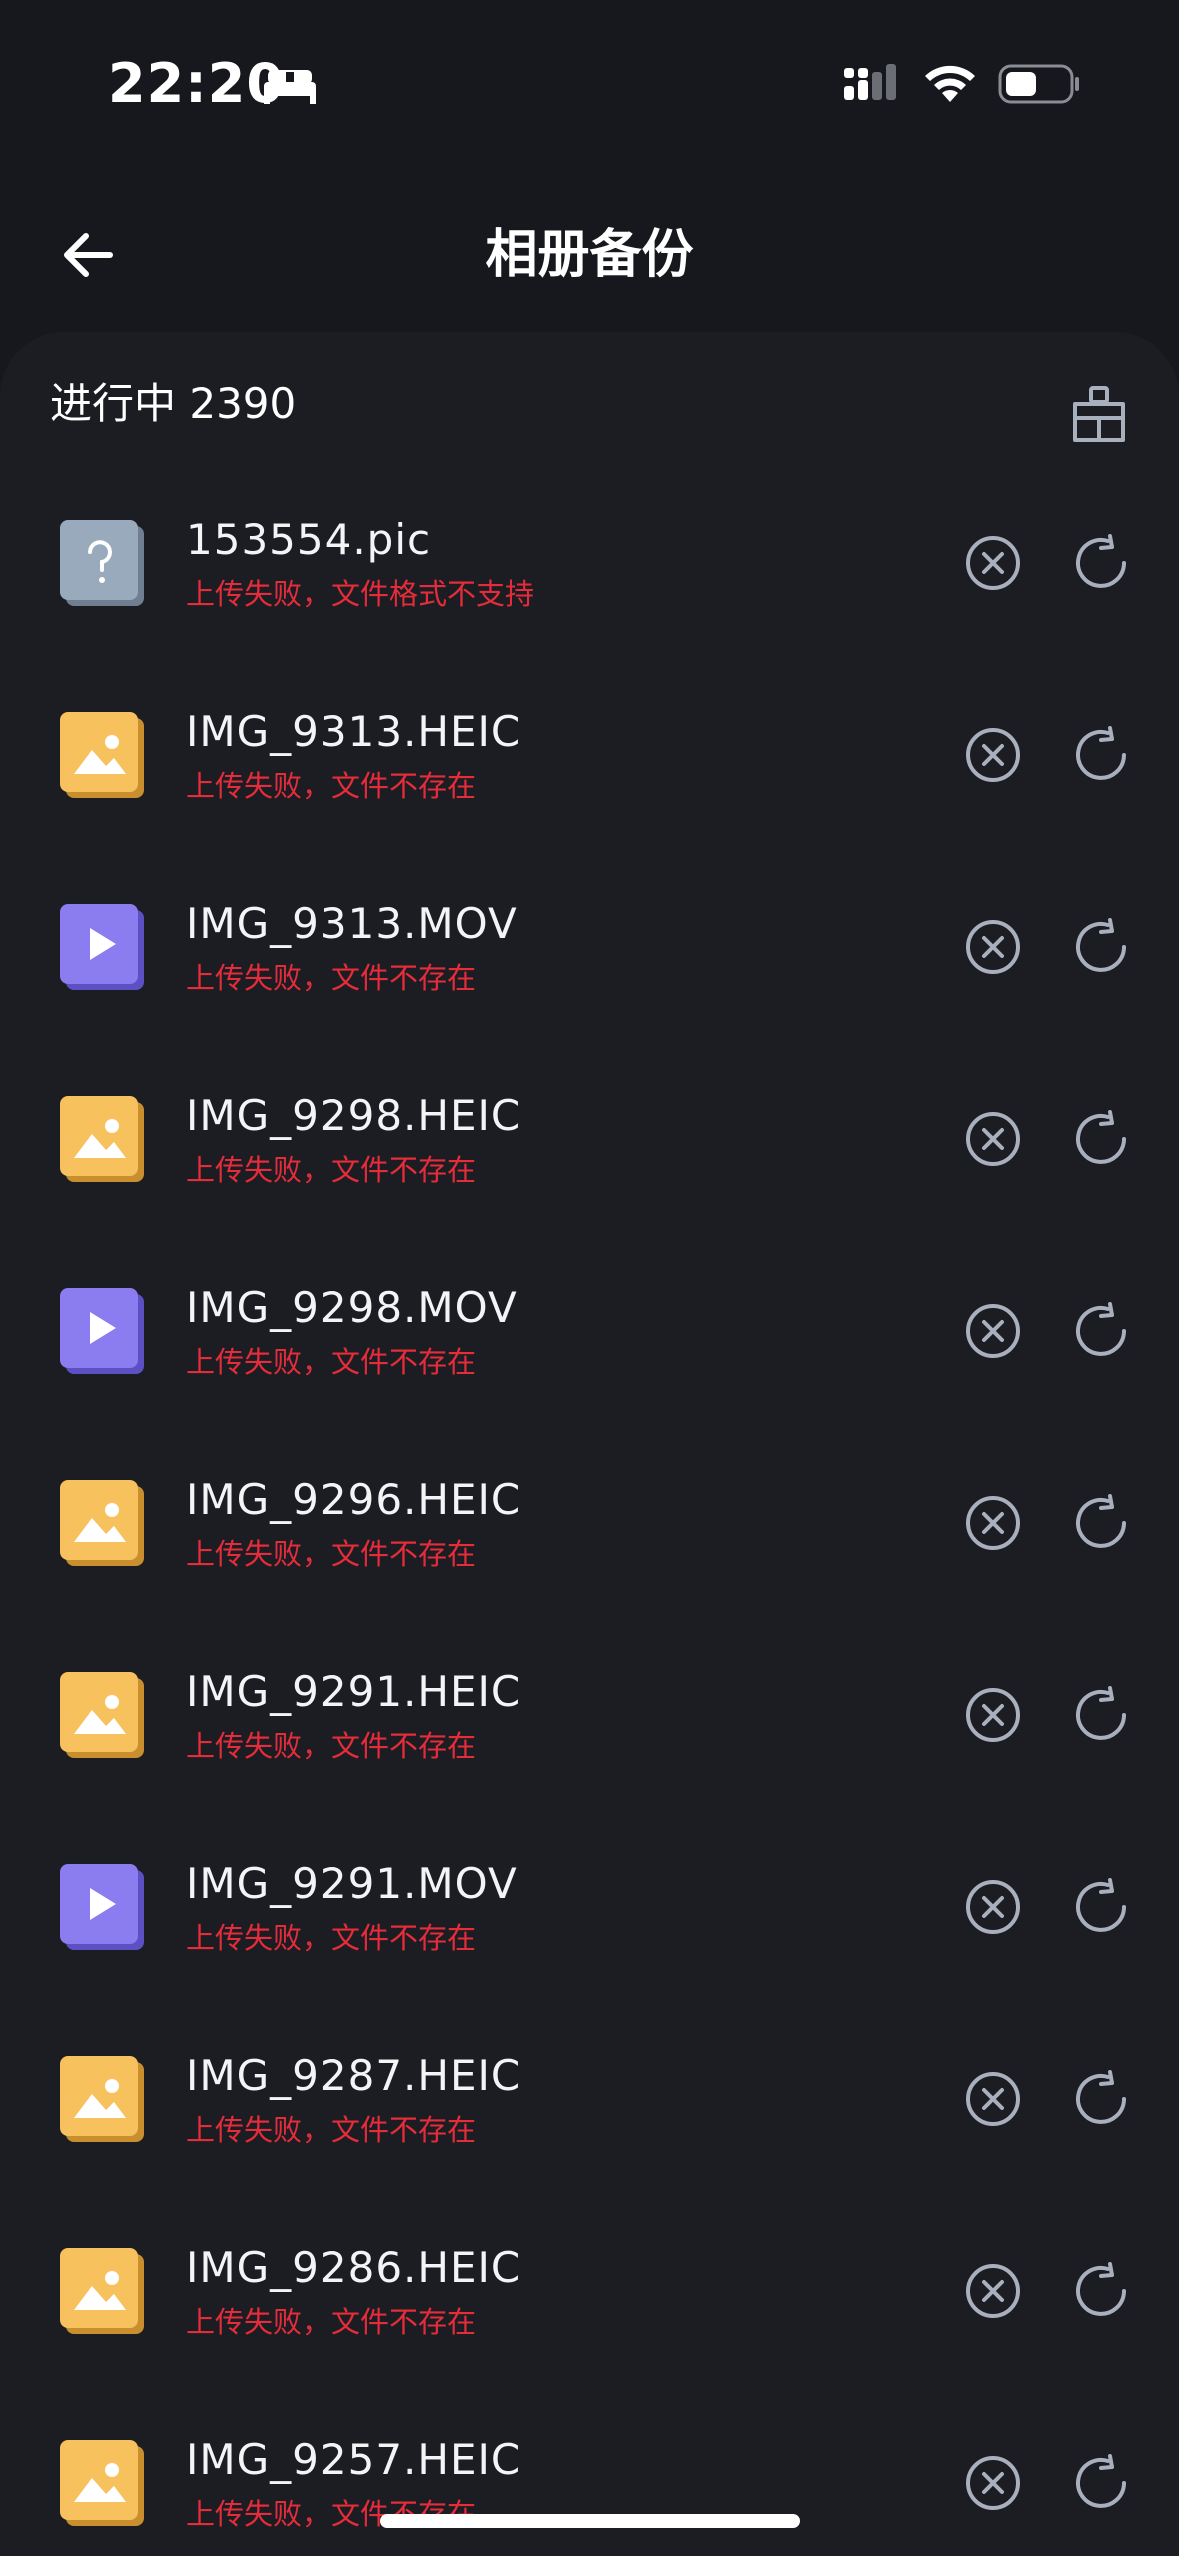  What do you see at coordinates (354, 1499) in the screenshot?
I see `file-name: IMG_9296.HEIC` at bounding box center [354, 1499].